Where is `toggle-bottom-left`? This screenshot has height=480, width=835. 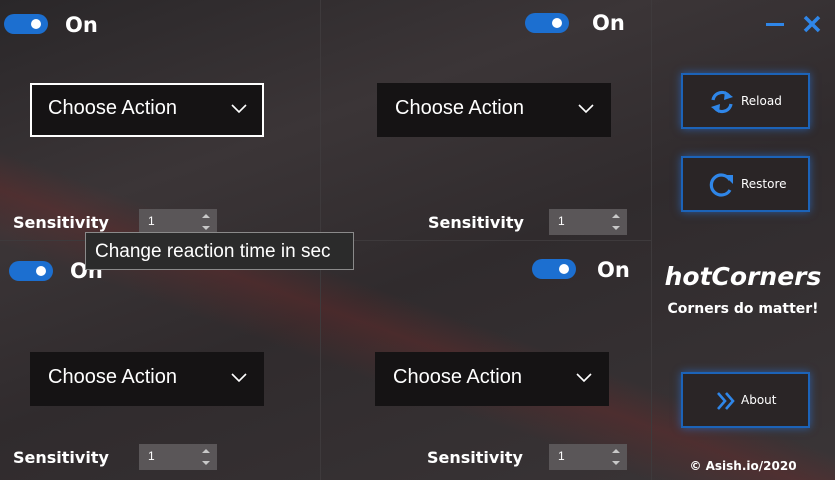 toggle-bottom-left is located at coordinates (31, 271).